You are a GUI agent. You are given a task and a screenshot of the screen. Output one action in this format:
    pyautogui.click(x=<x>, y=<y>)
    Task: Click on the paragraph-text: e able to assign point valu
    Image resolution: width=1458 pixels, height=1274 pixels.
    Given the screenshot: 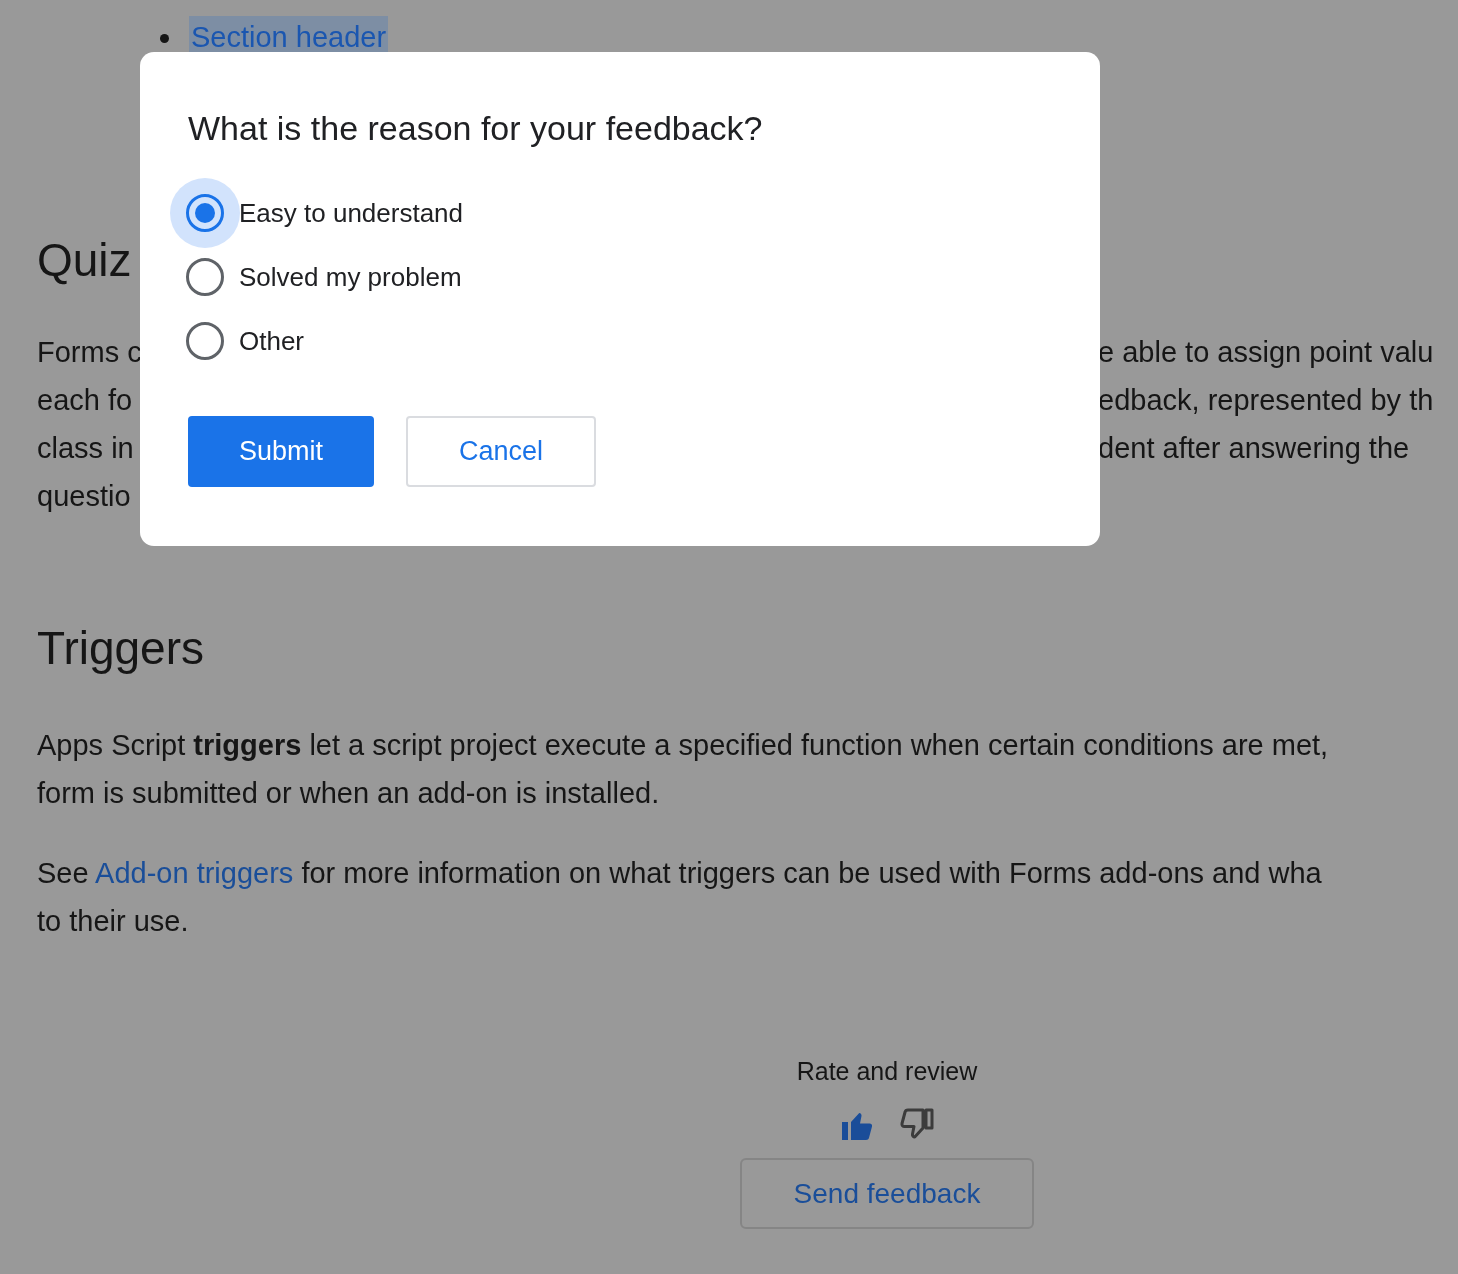 What is the action you would take?
    pyautogui.click(x=1266, y=352)
    